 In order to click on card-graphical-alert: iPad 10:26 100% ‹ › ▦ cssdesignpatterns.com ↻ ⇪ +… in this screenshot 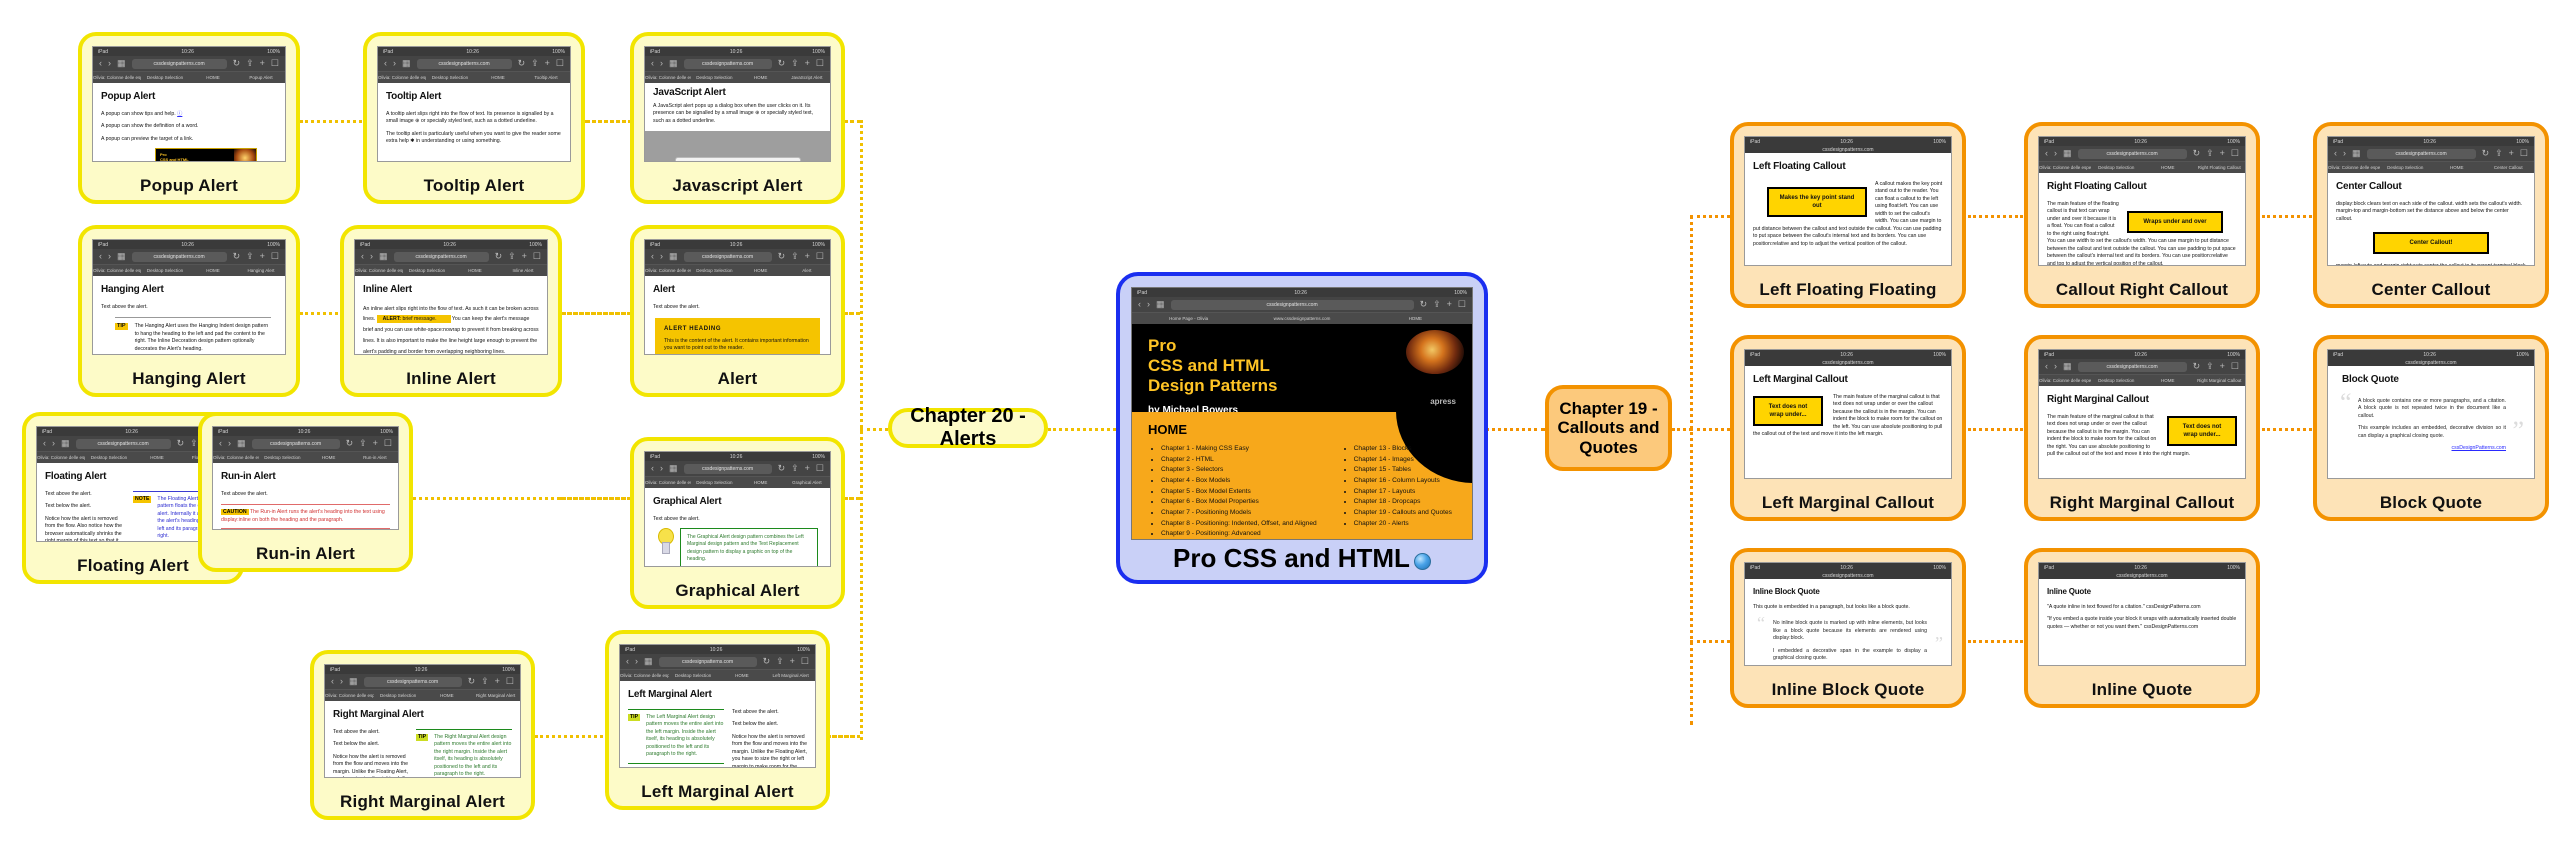, I will do `click(737, 523)`.